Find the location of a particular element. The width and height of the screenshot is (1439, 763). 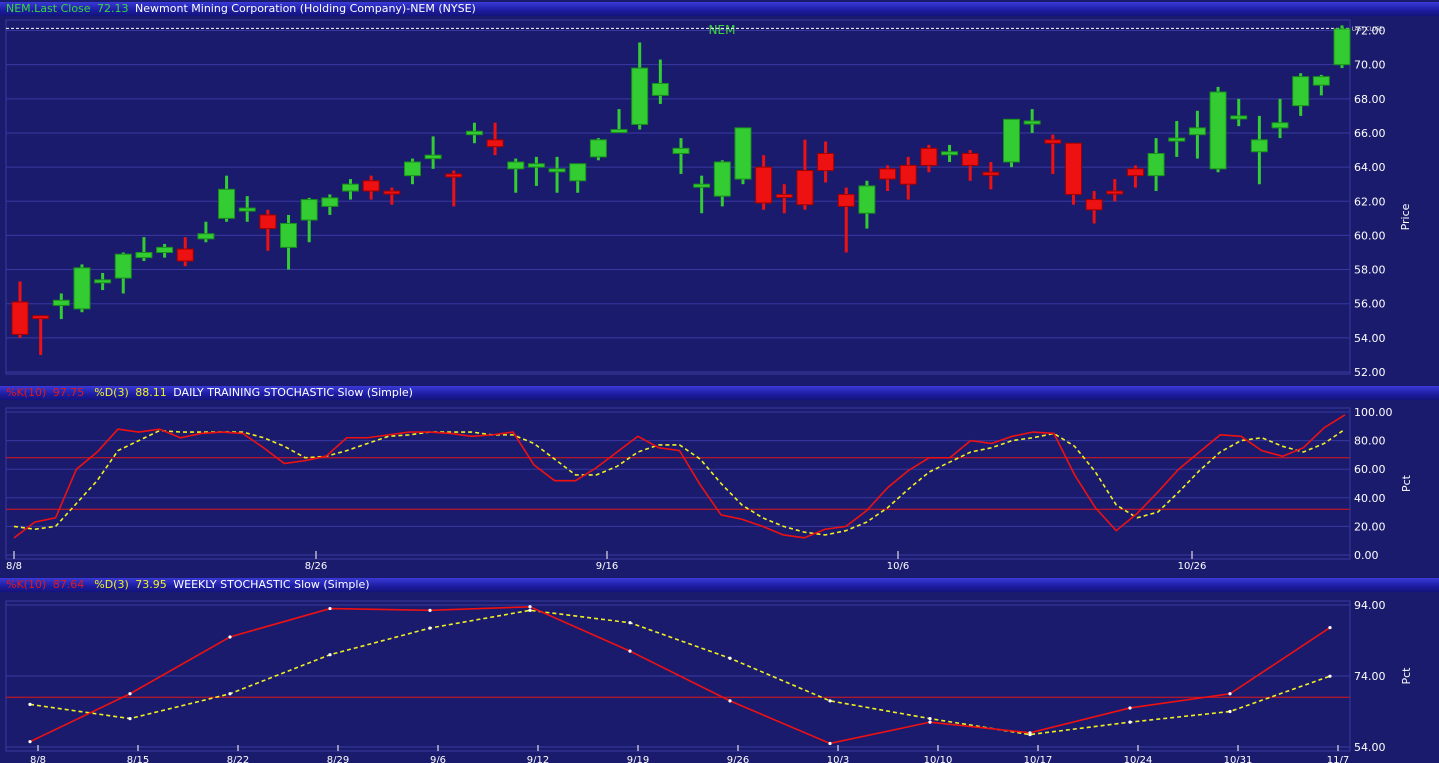

price-y-tick: 66.00 is located at coordinates (1370, 133).